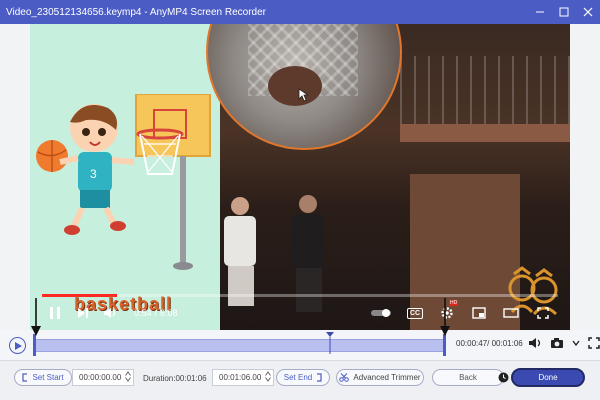 The height and width of the screenshot is (400, 600). I want to click on total-duration: 6:08, so click(169, 313).